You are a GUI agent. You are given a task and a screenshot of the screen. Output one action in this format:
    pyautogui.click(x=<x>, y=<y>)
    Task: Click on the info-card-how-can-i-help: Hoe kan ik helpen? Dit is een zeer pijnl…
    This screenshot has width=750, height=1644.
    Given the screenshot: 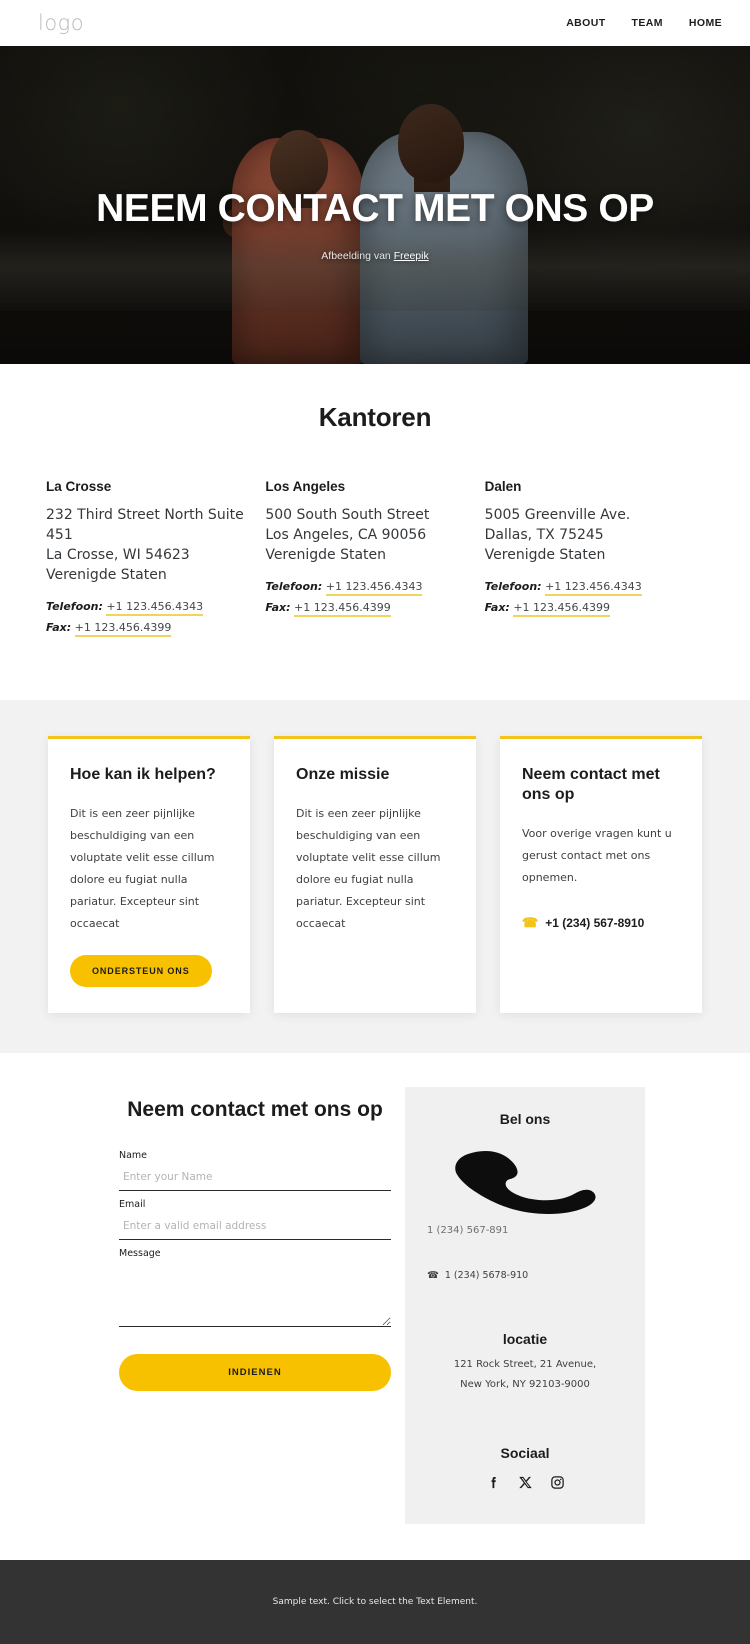 What is the action you would take?
    pyautogui.click(x=149, y=874)
    